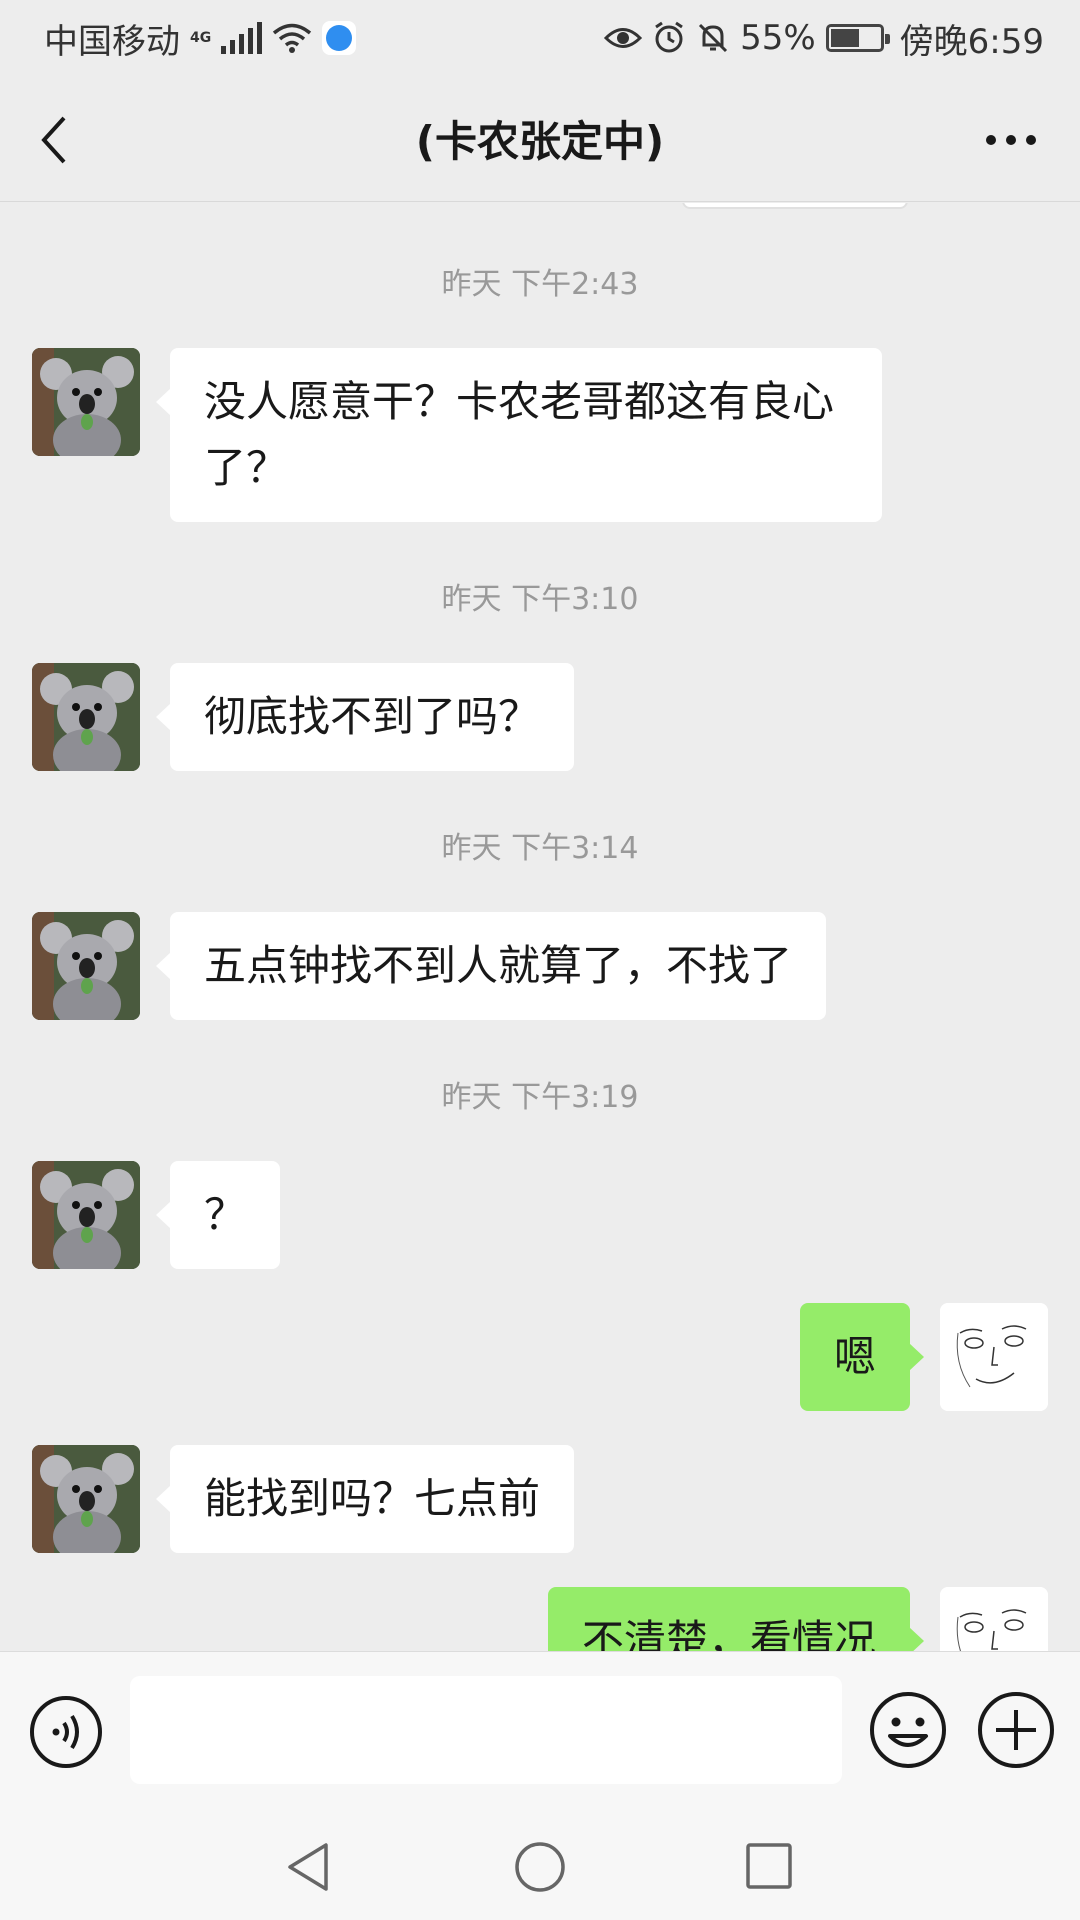 This screenshot has width=1080, height=1920. Describe the element at coordinates (53, 140) in the screenshot. I see `chevron-left-icon` at that location.